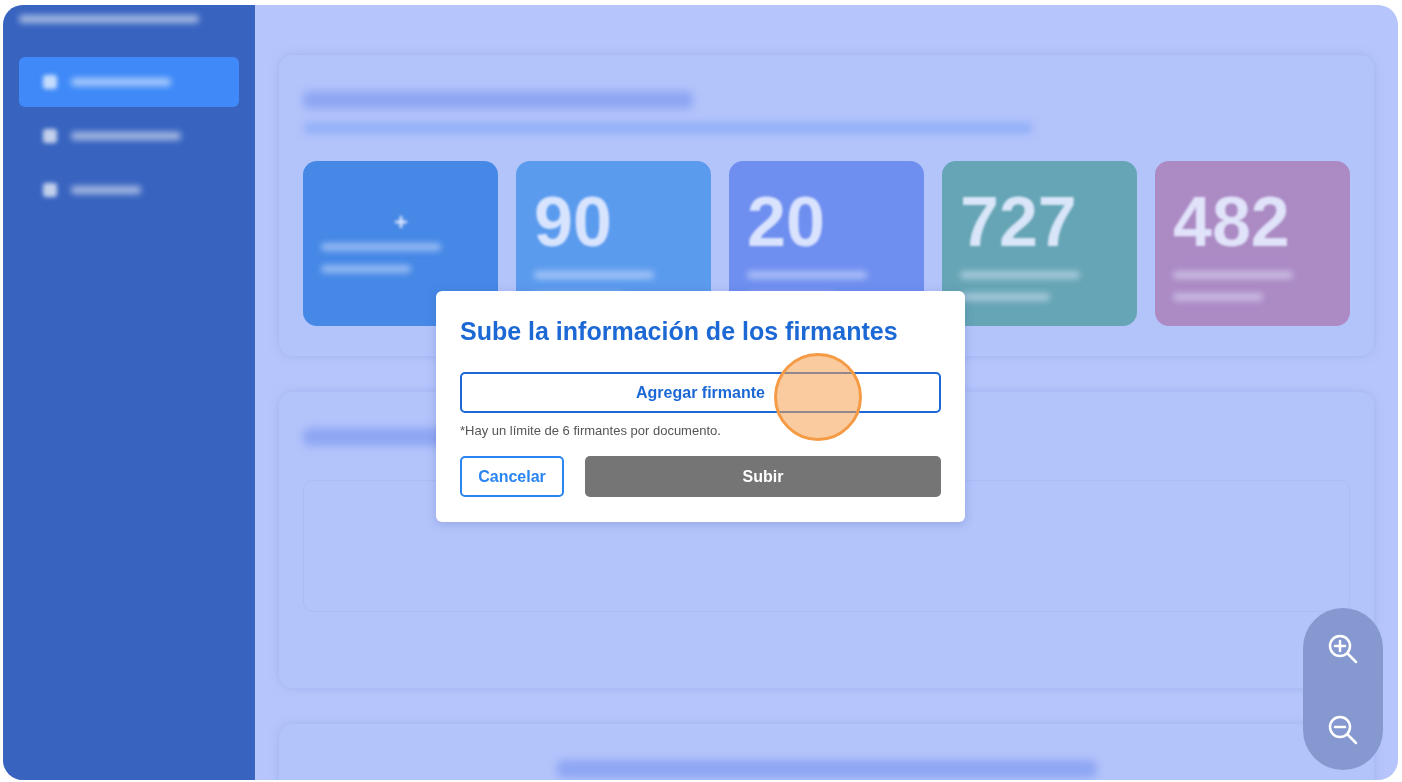  What do you see at coordinates (400, 221) in the screenshot?
I see `plus-icon` at bounding box center [400, 221].